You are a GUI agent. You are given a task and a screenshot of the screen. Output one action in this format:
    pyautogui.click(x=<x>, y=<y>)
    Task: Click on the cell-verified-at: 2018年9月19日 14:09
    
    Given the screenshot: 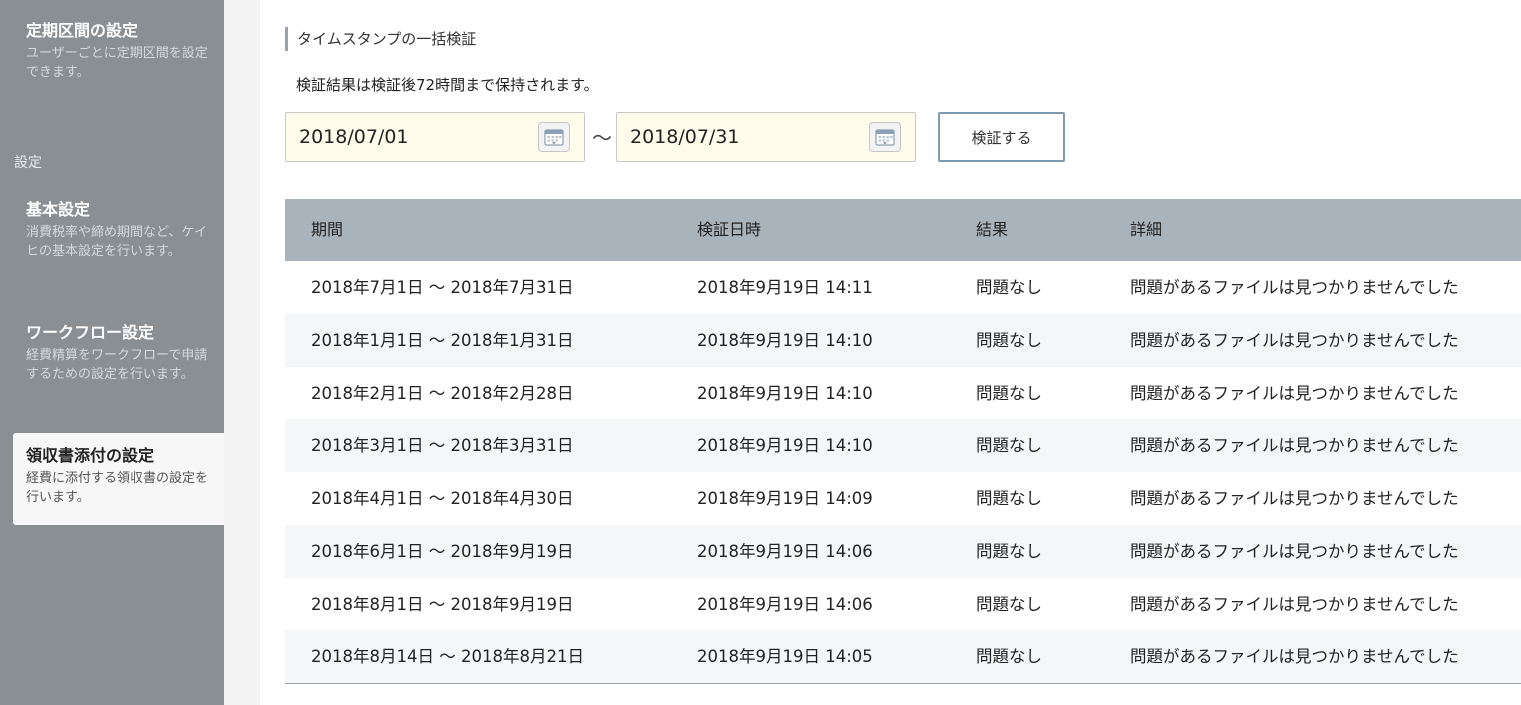 What is the action you would take?
    pyautogui.click(x=785, y=498)
    